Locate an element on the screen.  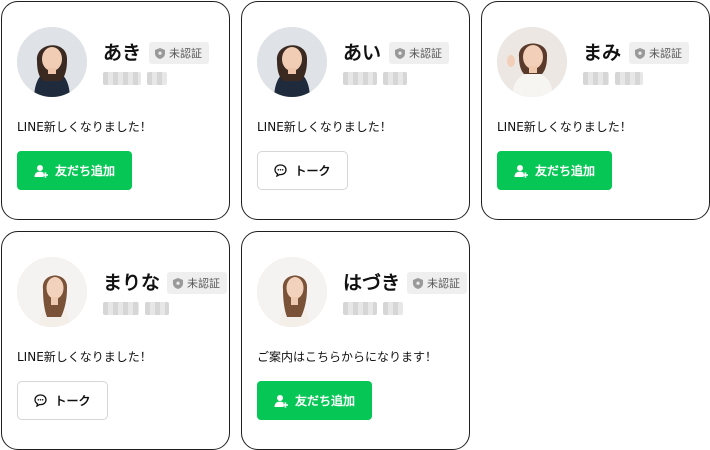
profile-name: あい is located at coordinates (362, 53).